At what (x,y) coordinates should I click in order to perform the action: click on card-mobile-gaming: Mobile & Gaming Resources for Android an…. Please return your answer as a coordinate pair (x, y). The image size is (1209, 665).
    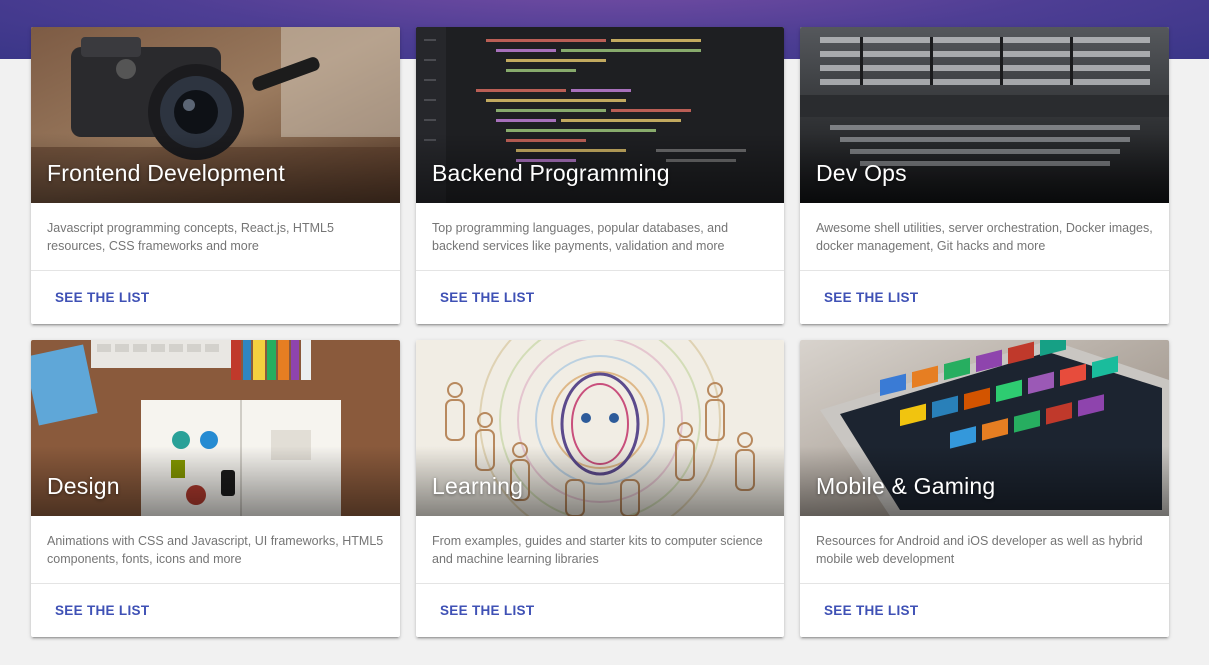
    Looking at the image, I should click on (984, 488).